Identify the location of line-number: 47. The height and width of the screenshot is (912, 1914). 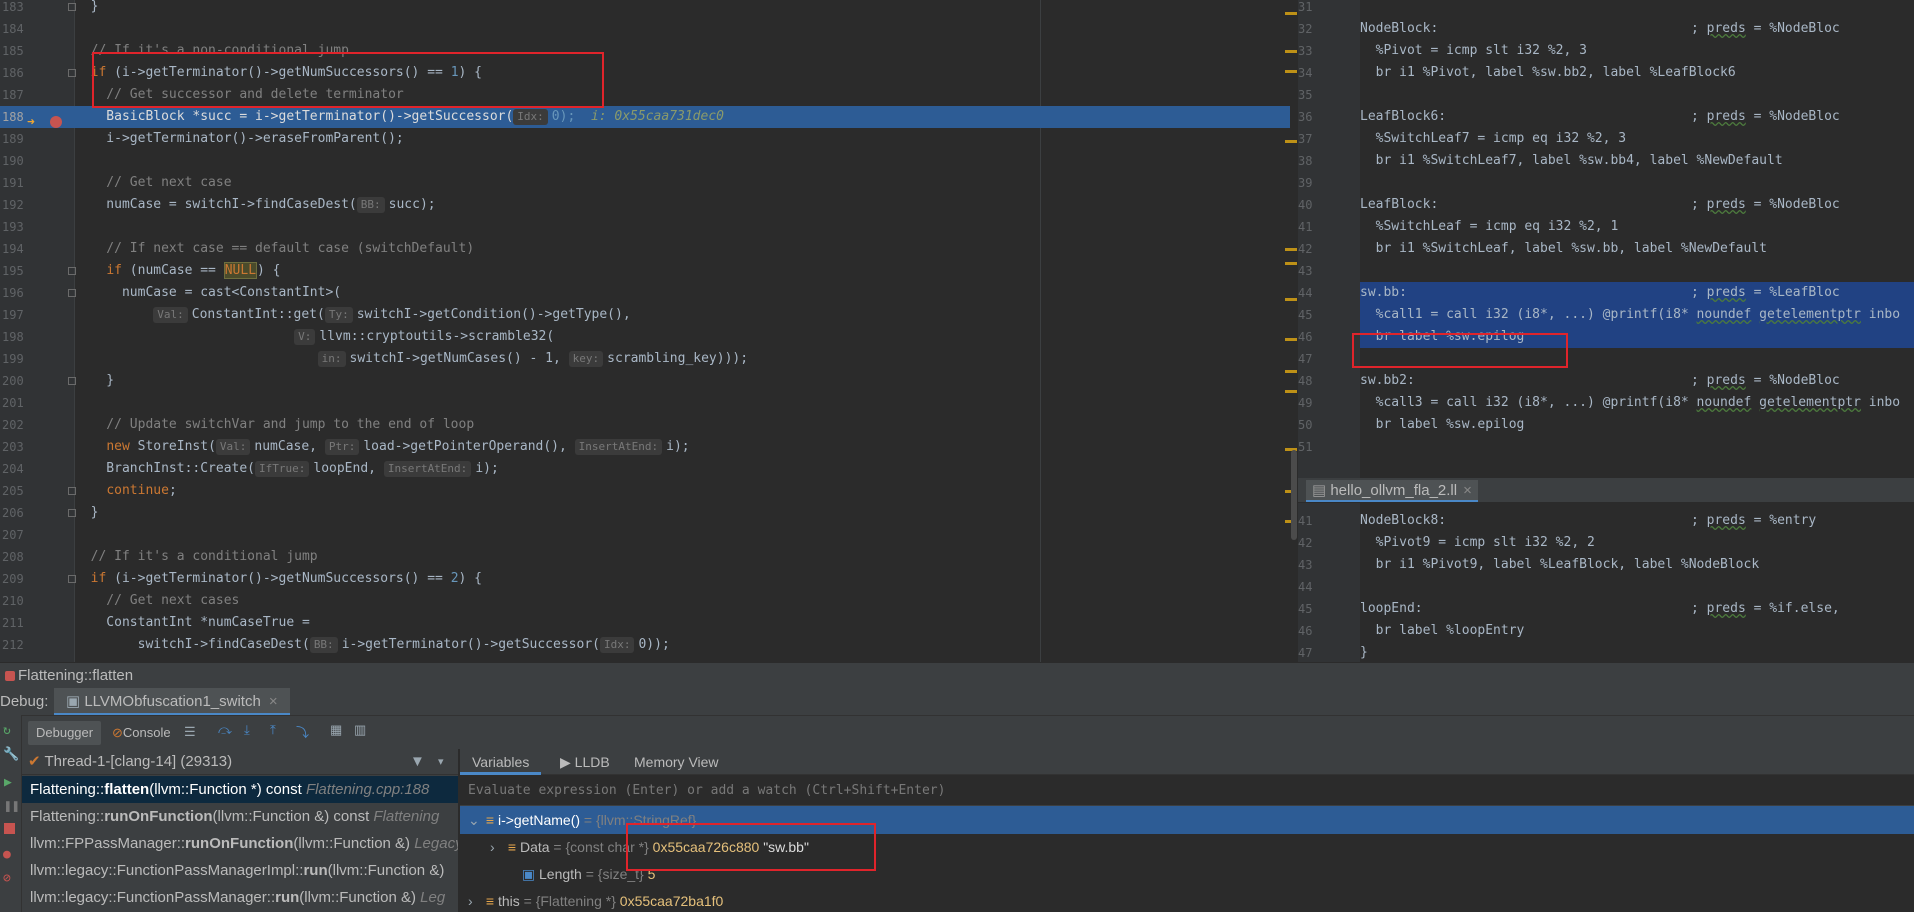
(1329, 359).